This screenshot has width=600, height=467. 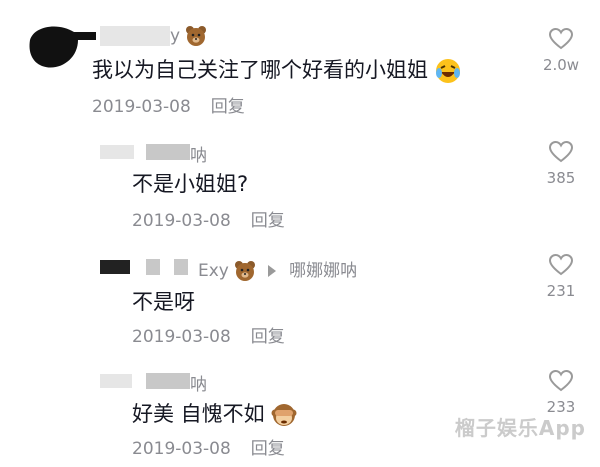 I want to click on reply-to-username: 哪娜娜呐, so click(x=323, y=271).